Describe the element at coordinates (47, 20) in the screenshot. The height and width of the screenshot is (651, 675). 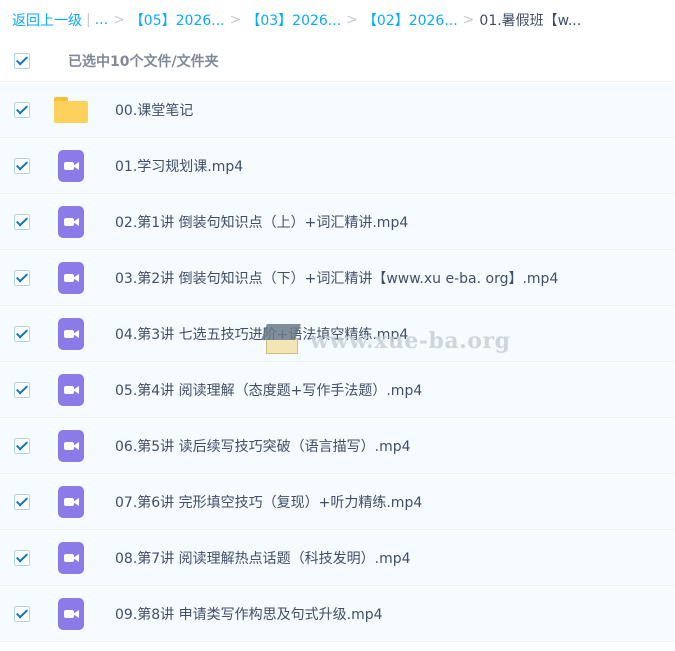
I see `back-link: 返回上一级` at that location.